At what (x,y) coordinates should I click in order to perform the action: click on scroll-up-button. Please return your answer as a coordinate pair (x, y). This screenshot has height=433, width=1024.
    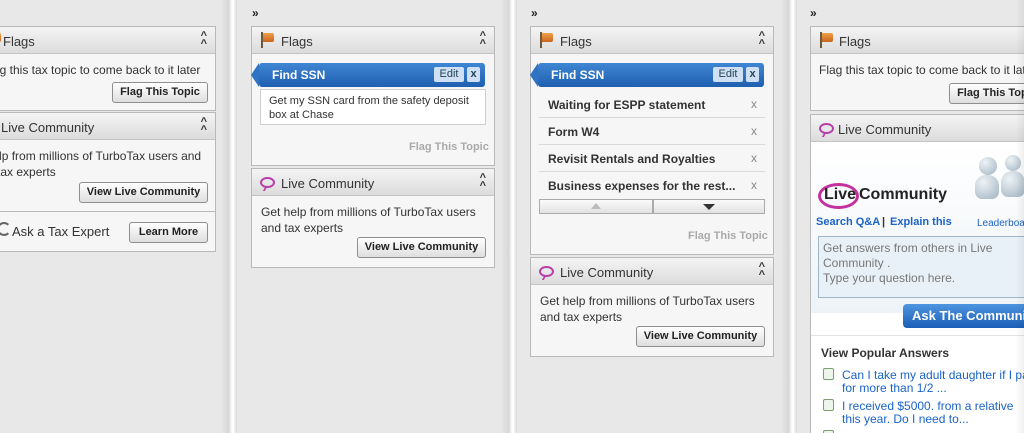
    Looking at the image, I should click on (596, 206).